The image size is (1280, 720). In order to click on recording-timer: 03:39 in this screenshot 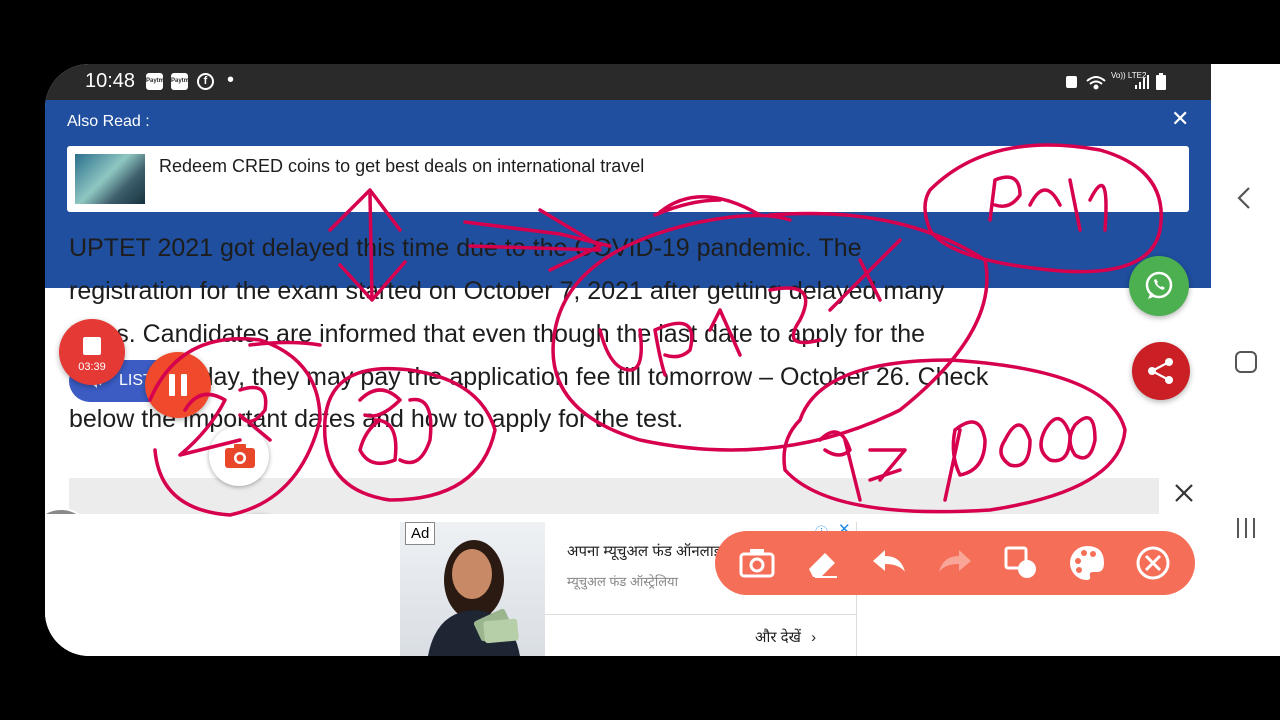, I will do `click(92, 367)`.